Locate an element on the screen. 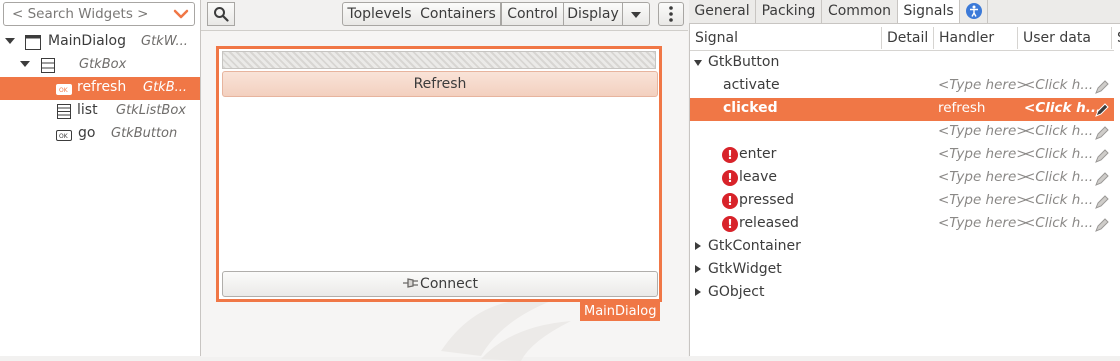 The width and height of the screenshot is (1120, 361). column-user-data: User data is located at coordinates (1065, 38).